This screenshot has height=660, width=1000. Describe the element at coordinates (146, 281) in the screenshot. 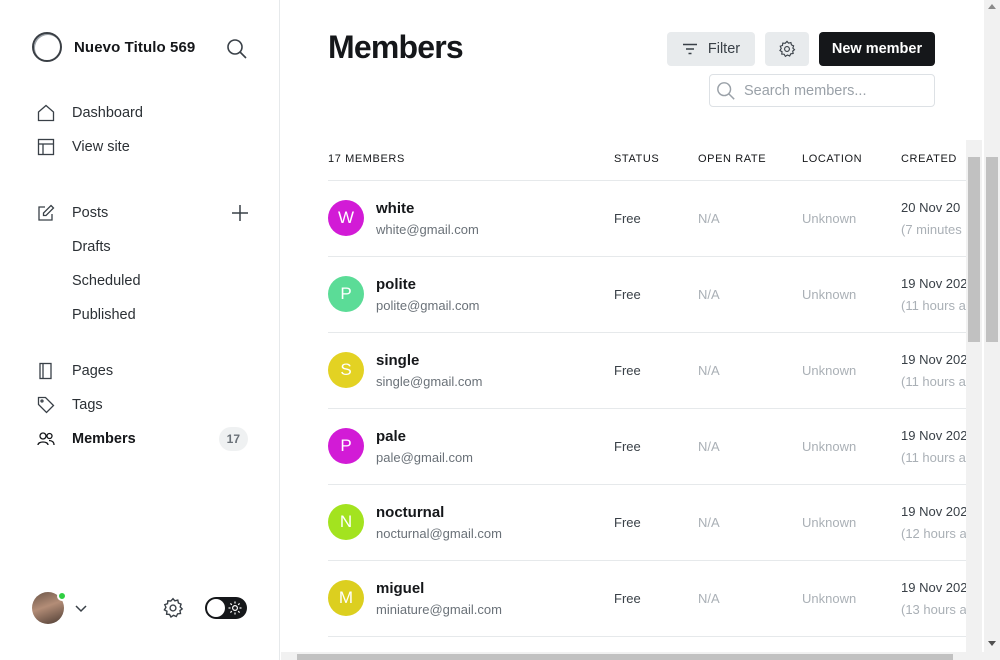

I see `nav-item-scheduled: Scheduled` at that location.